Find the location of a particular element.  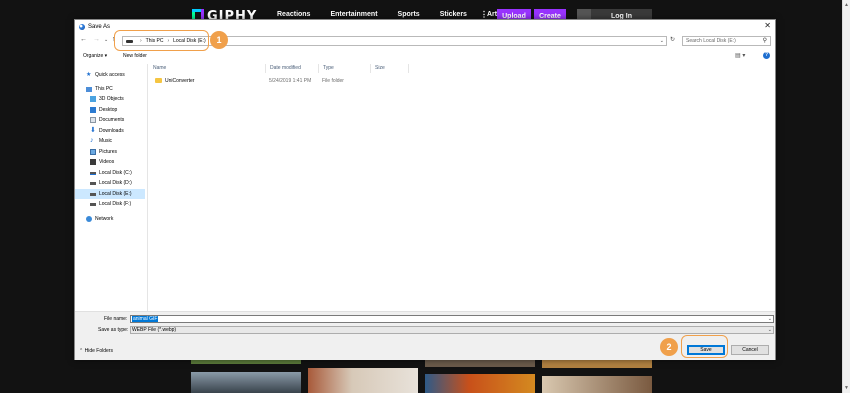

hide-folders-label: Hide Folders is located at coordinates (98, 351).